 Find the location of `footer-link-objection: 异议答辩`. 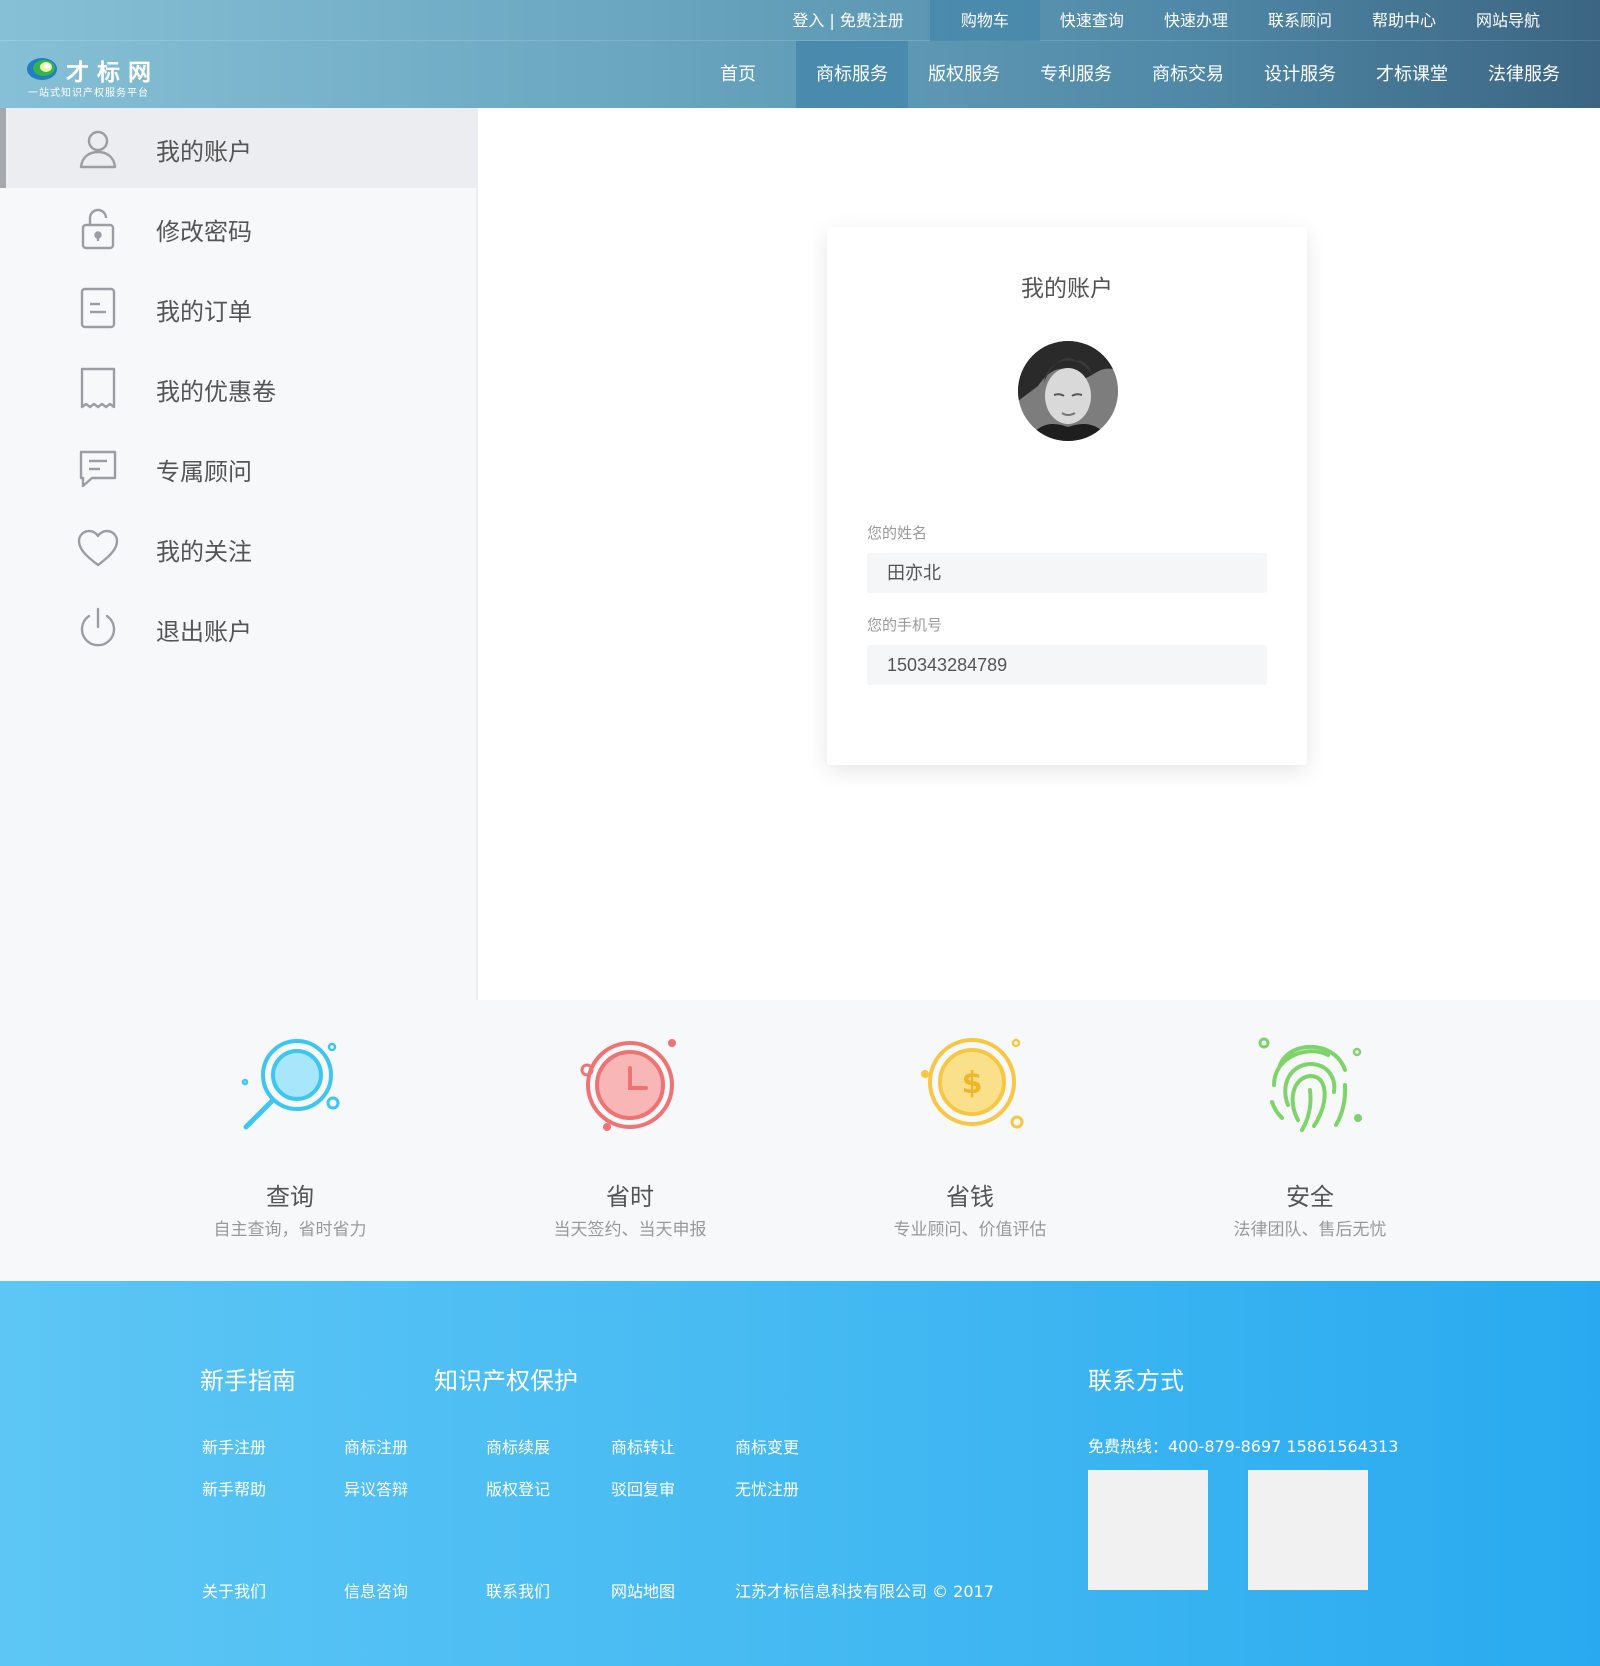

footer-link-objection: 异议答辩 is located at coordinates (376, 1488).